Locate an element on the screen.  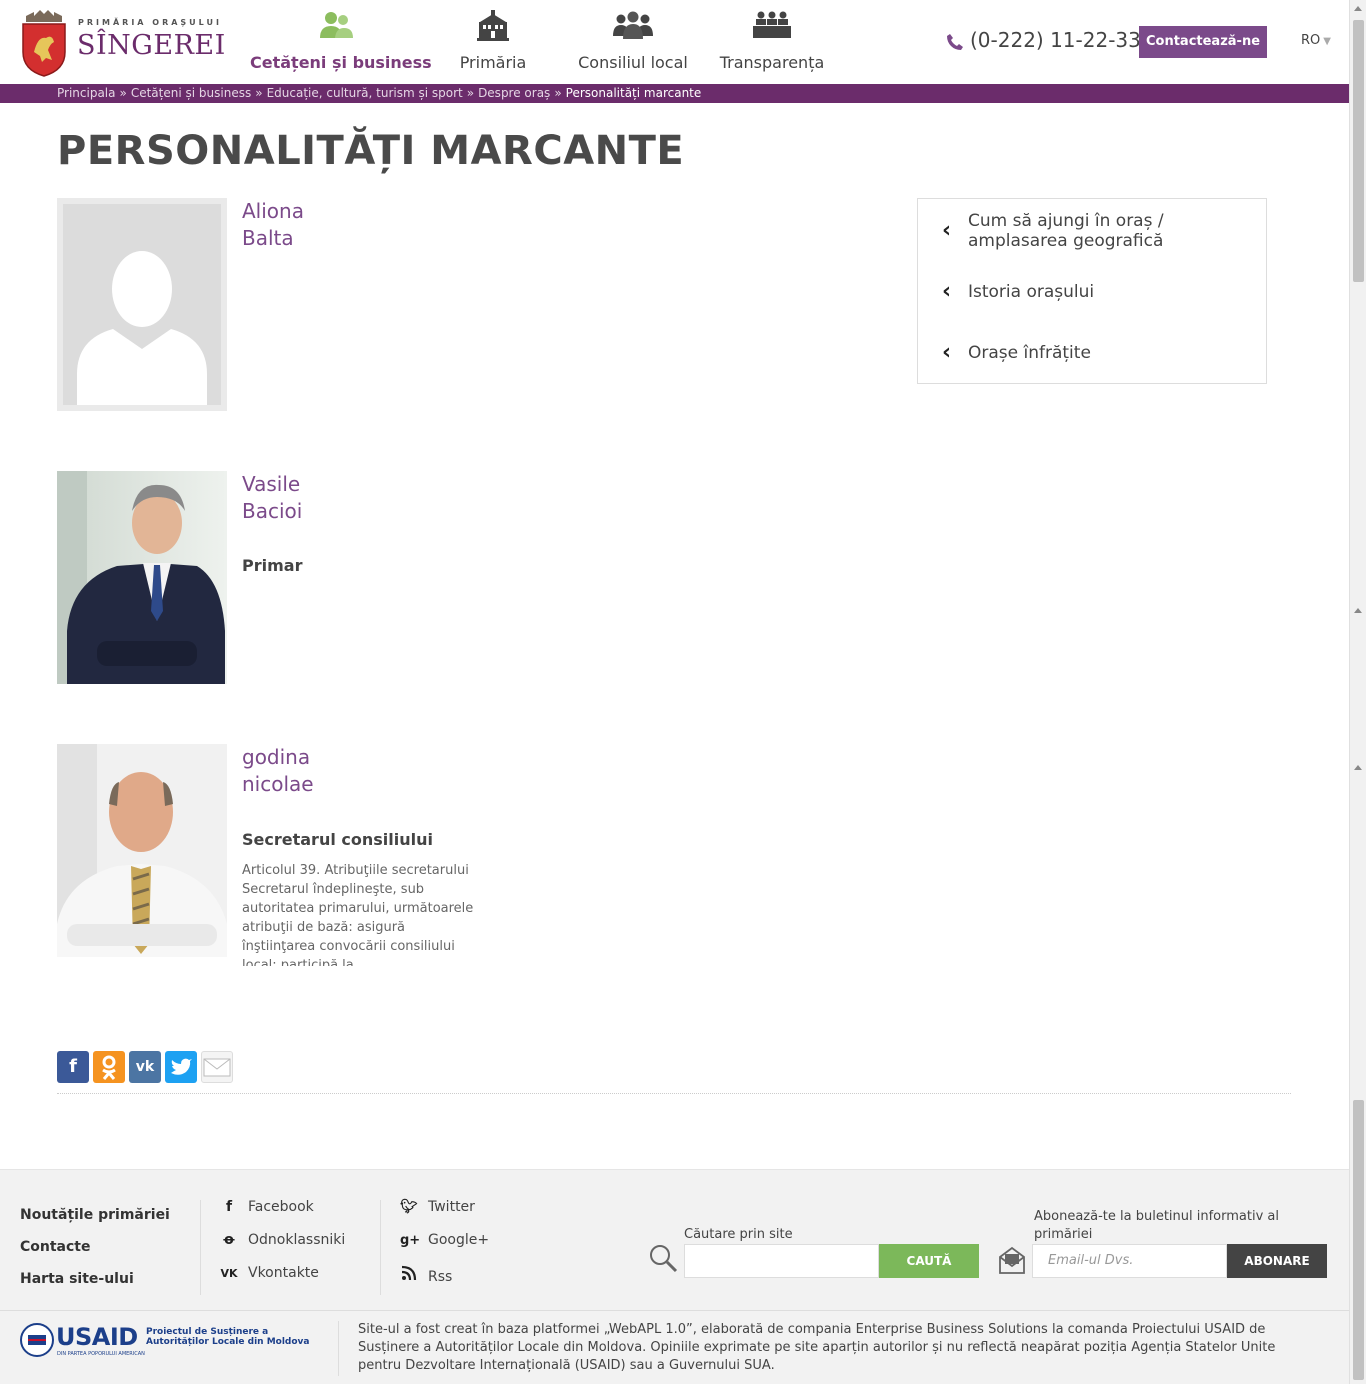
nav-consiliul-local: Consiliul local is located at coordinates (633, 42).